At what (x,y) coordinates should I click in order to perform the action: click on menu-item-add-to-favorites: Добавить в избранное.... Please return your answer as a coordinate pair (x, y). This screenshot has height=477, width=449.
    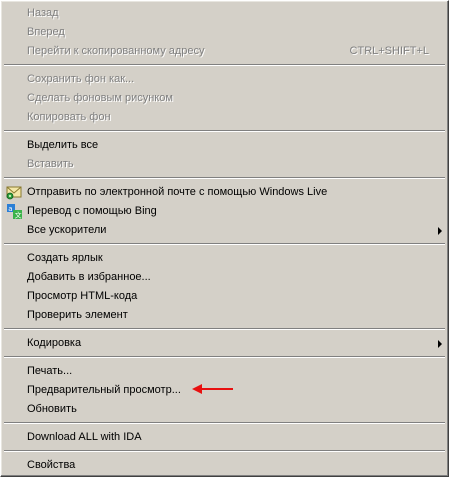
    Looking at the image, I should click on (224, 277).